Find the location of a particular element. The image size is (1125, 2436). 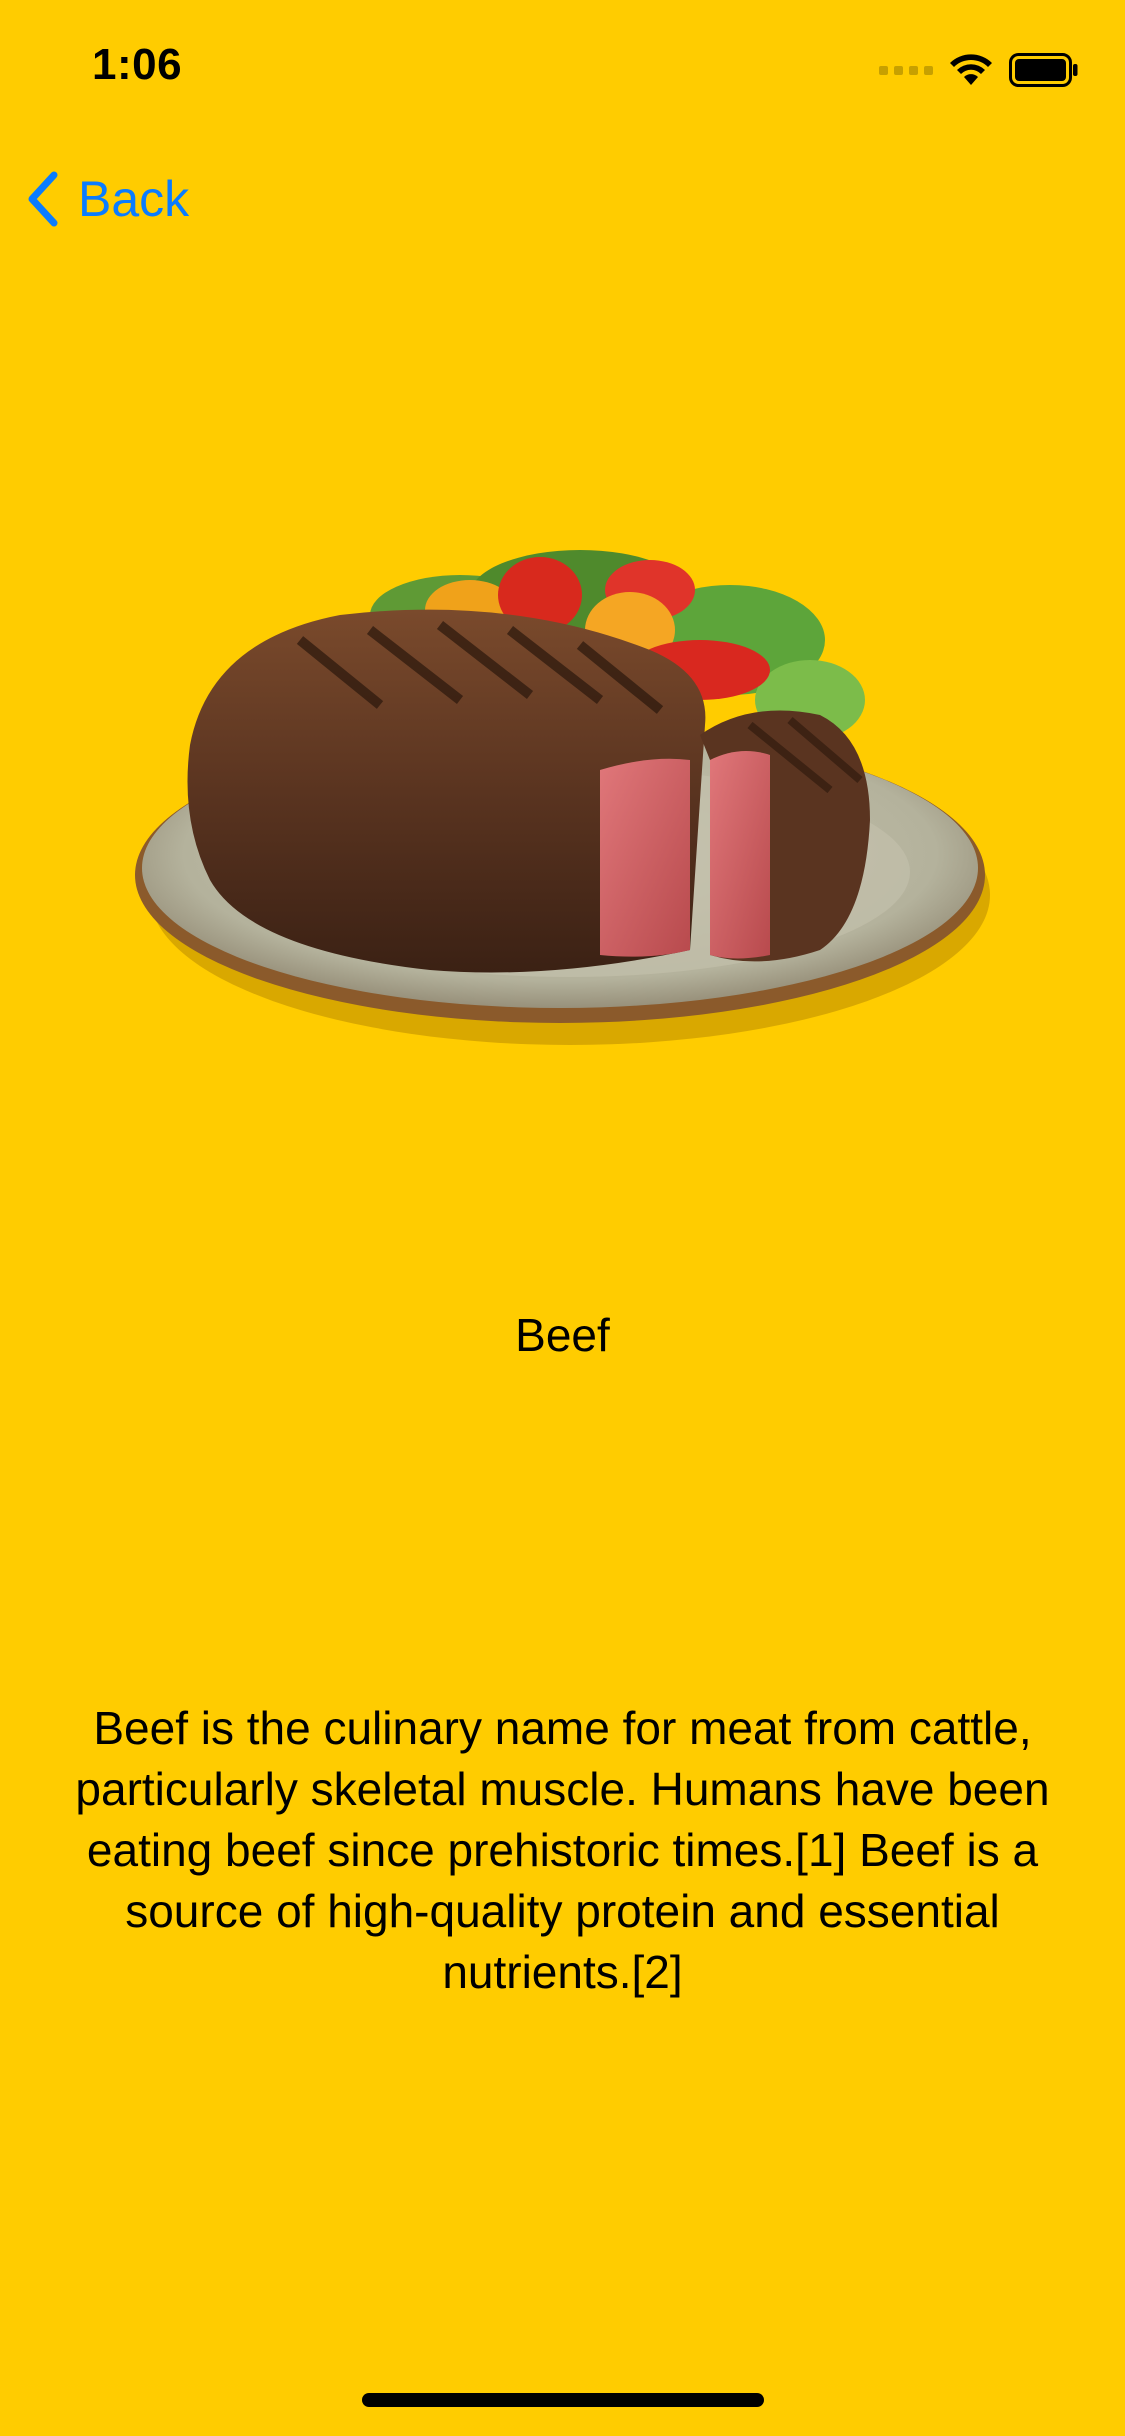

back-label: Back is located at coordinates (134, 199).